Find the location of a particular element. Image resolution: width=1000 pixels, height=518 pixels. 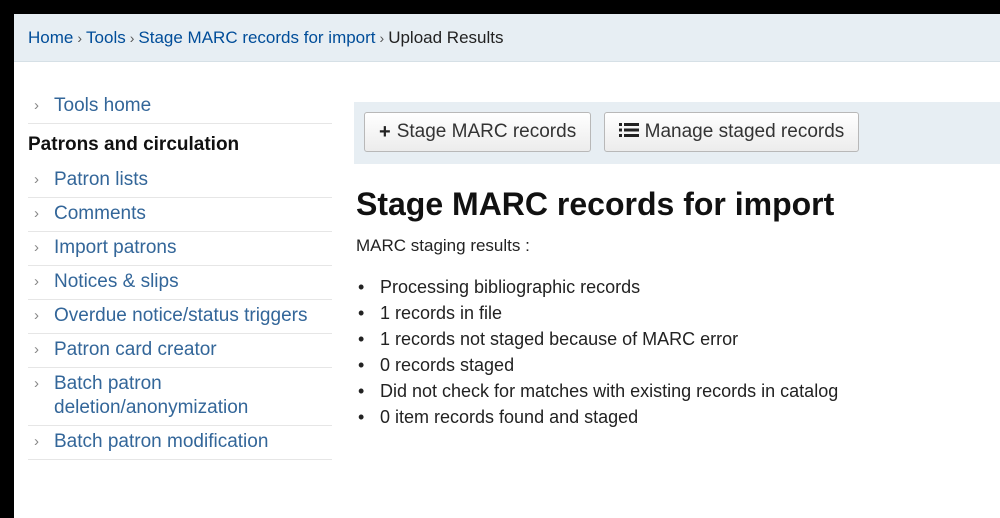

sidebar-item-batch-patron-deletion: › Batch patron deletion/anonymization is located at coordinates (180, 397).